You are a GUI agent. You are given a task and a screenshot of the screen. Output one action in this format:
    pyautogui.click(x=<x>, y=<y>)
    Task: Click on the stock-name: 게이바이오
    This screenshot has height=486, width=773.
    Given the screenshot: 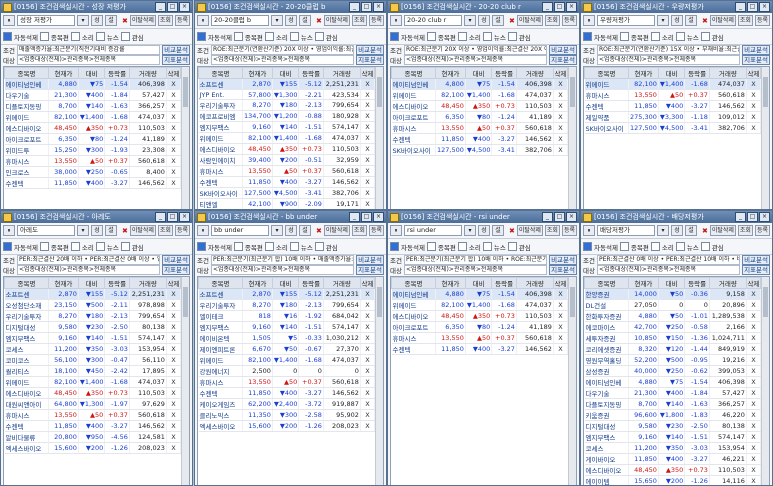 What is the action you would take?
    pyautogui.click(x=606, y=459)
    